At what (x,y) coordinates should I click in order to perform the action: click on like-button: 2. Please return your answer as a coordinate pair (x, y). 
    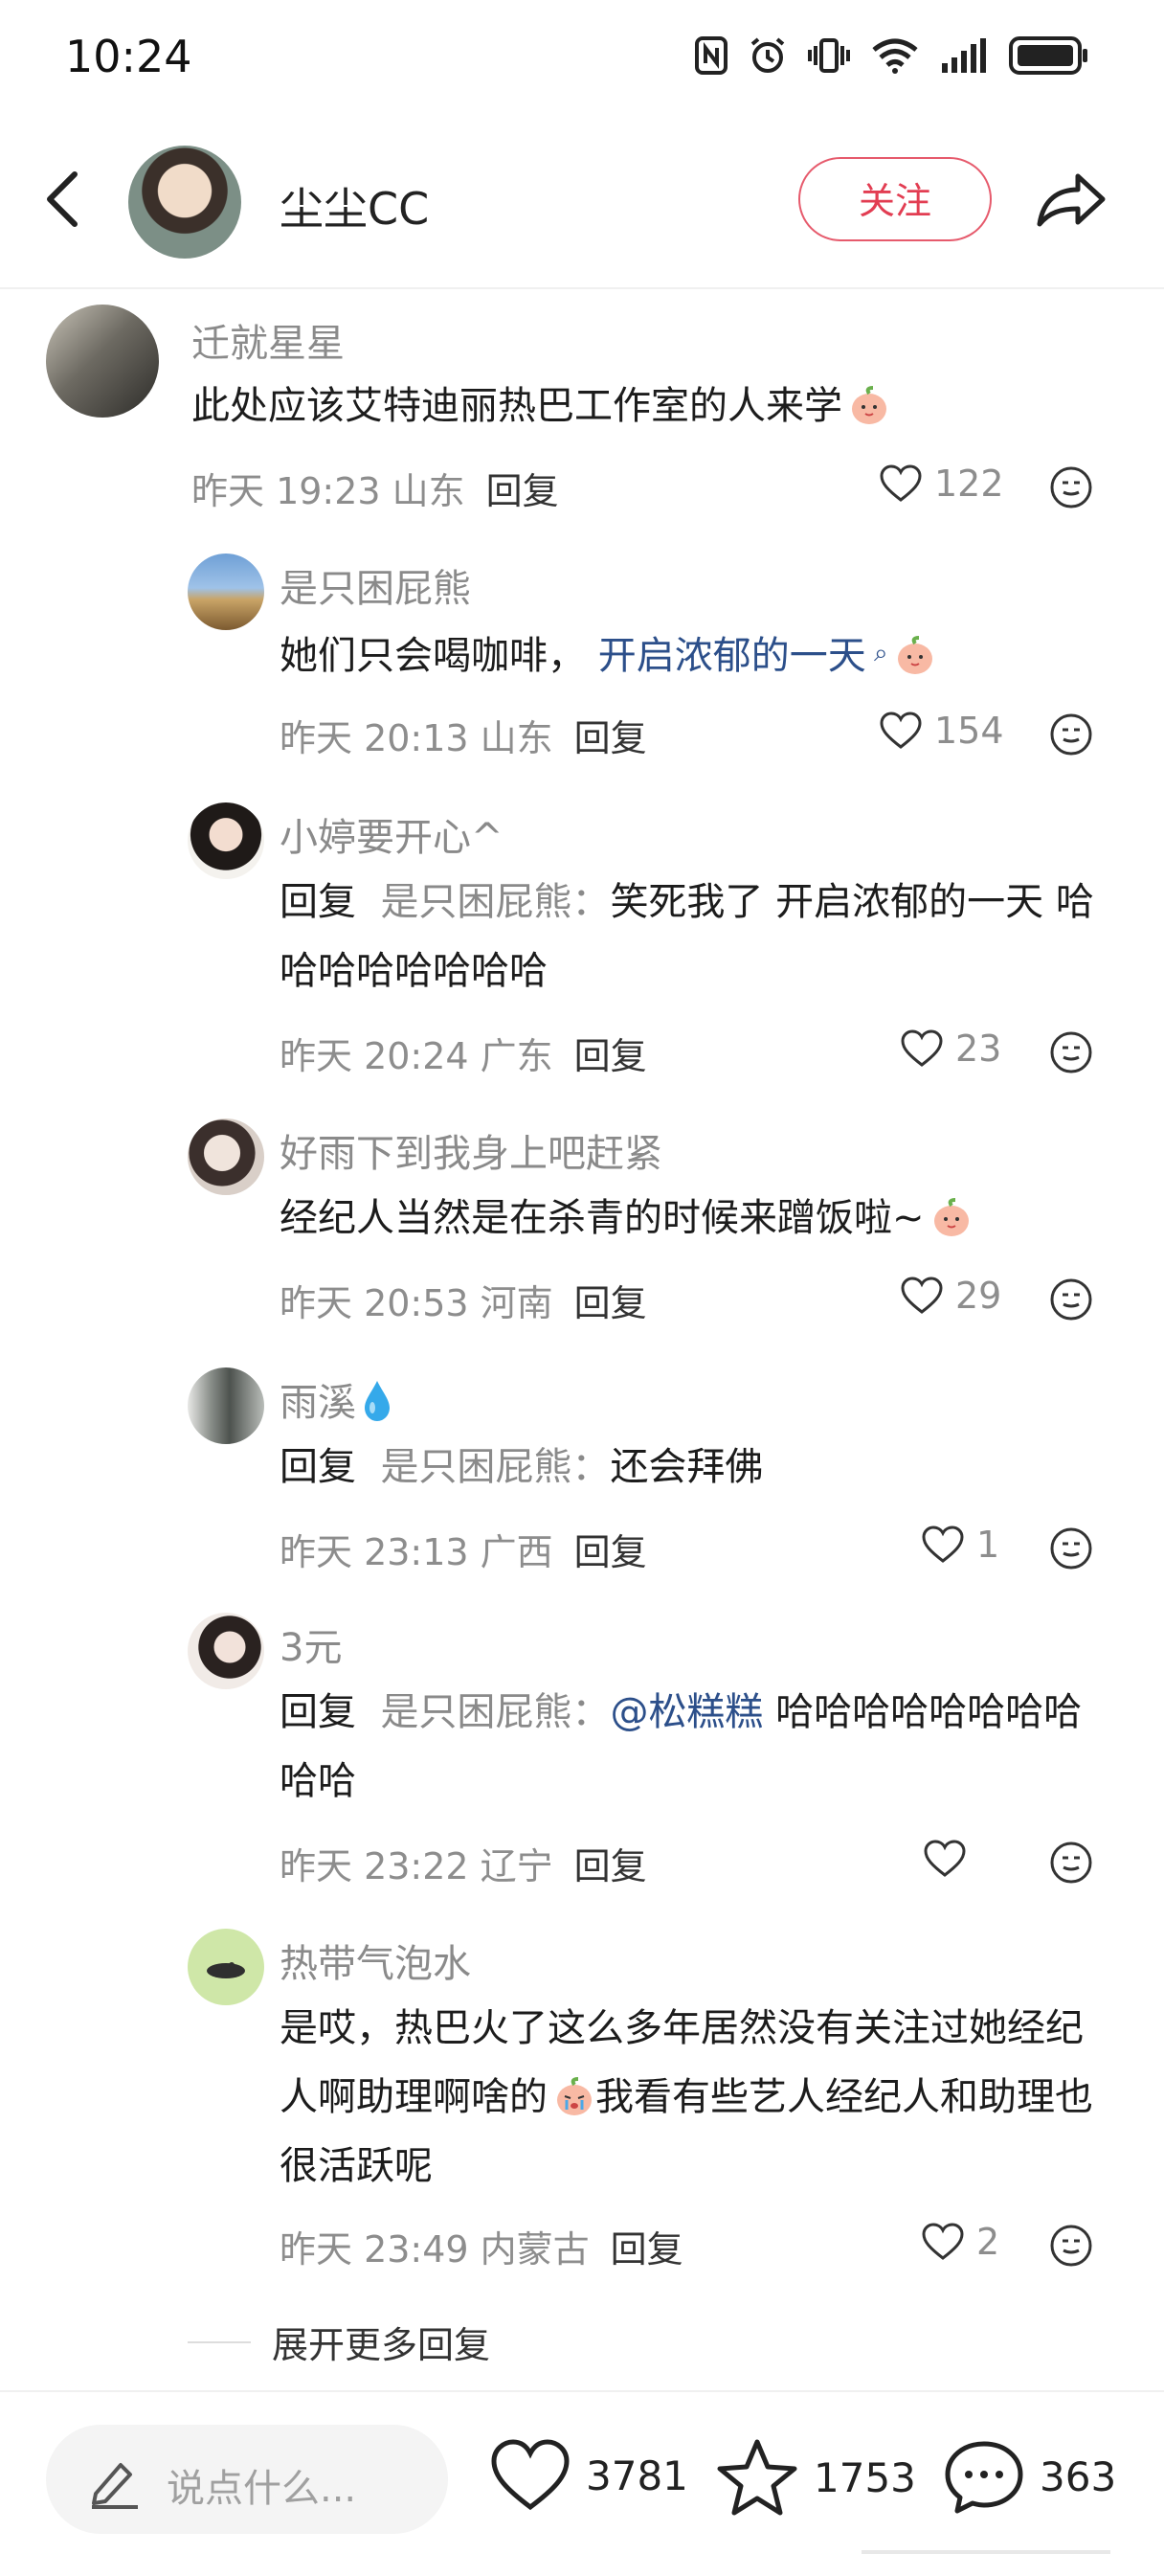
    Looking at the image, I should click on (960, 2242).